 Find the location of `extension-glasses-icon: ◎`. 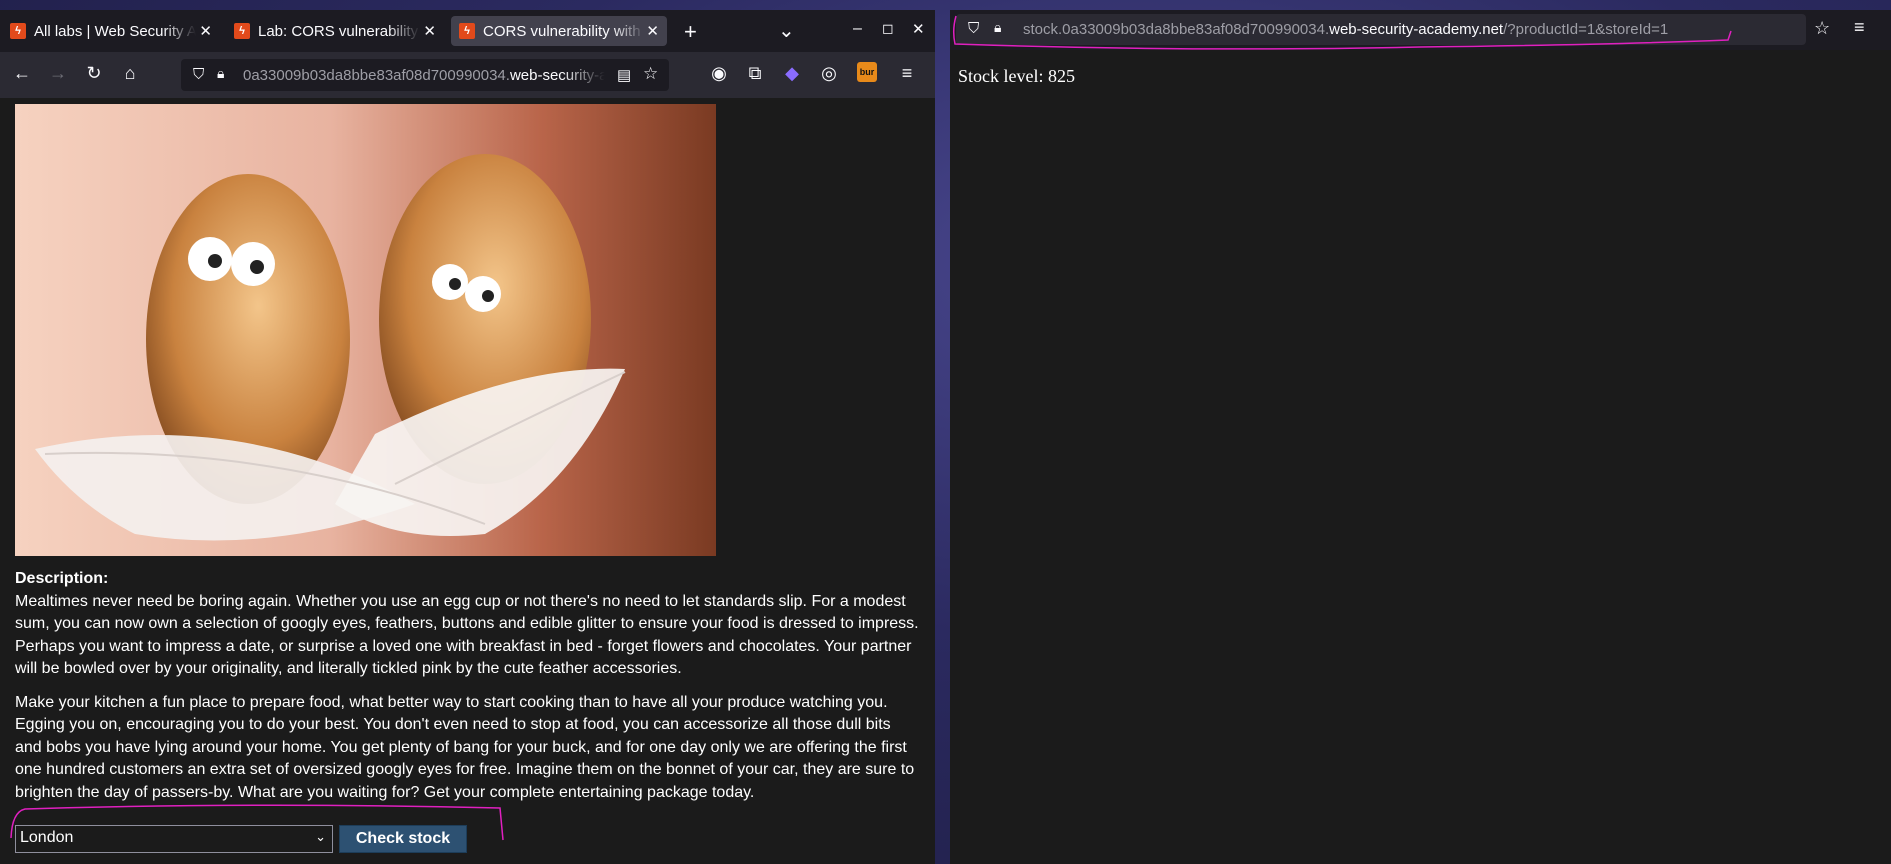

extension-glasses-icon: ◎ is located at coordinates (829, 73).